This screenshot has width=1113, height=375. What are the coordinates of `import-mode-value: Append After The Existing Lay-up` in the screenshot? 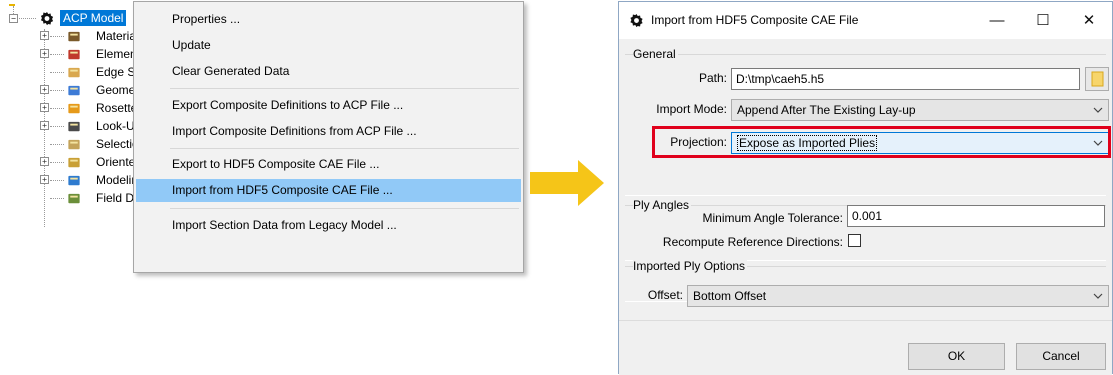 It's located at (826, 110).